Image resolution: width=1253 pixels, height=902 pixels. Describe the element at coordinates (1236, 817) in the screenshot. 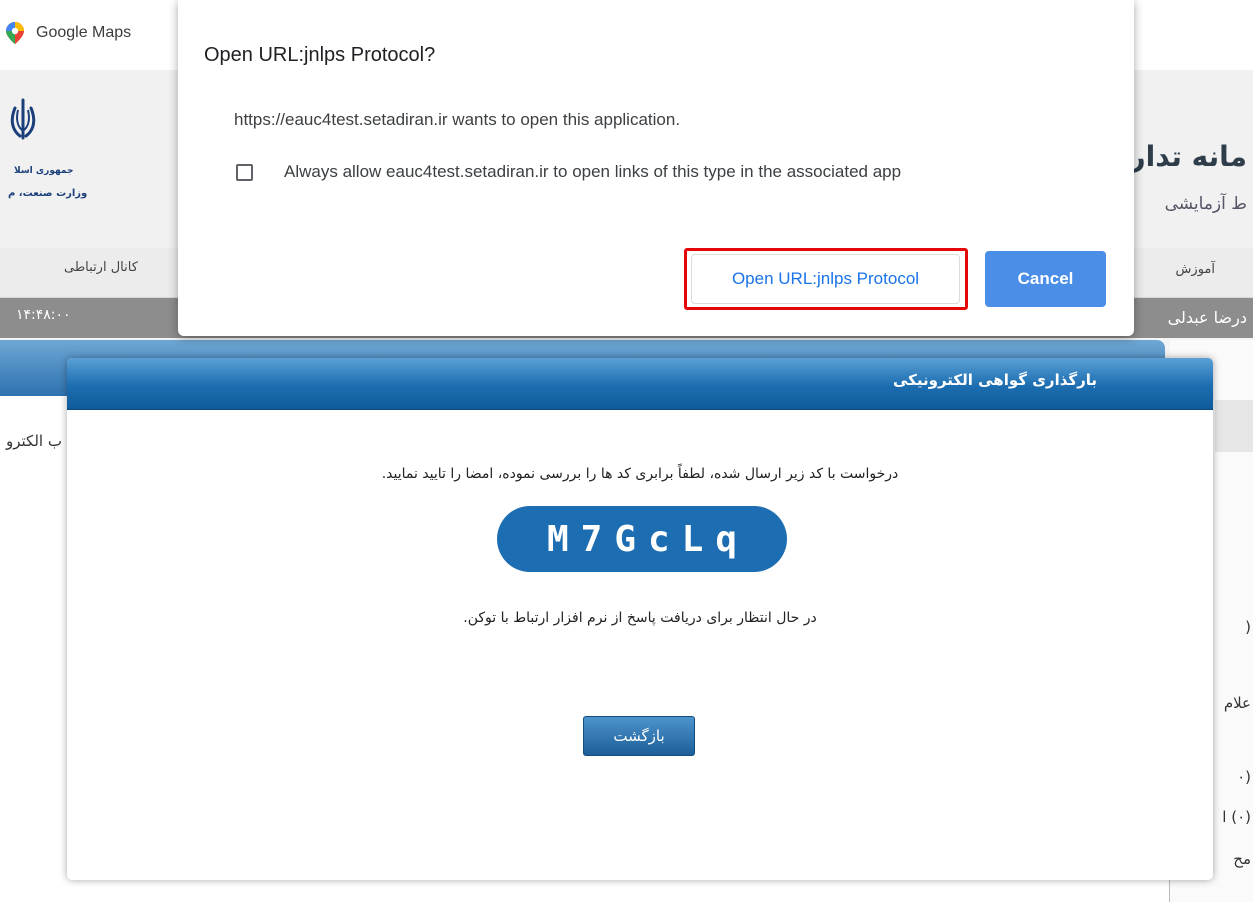

I see `side-fragment: (۰) ا` at that location.